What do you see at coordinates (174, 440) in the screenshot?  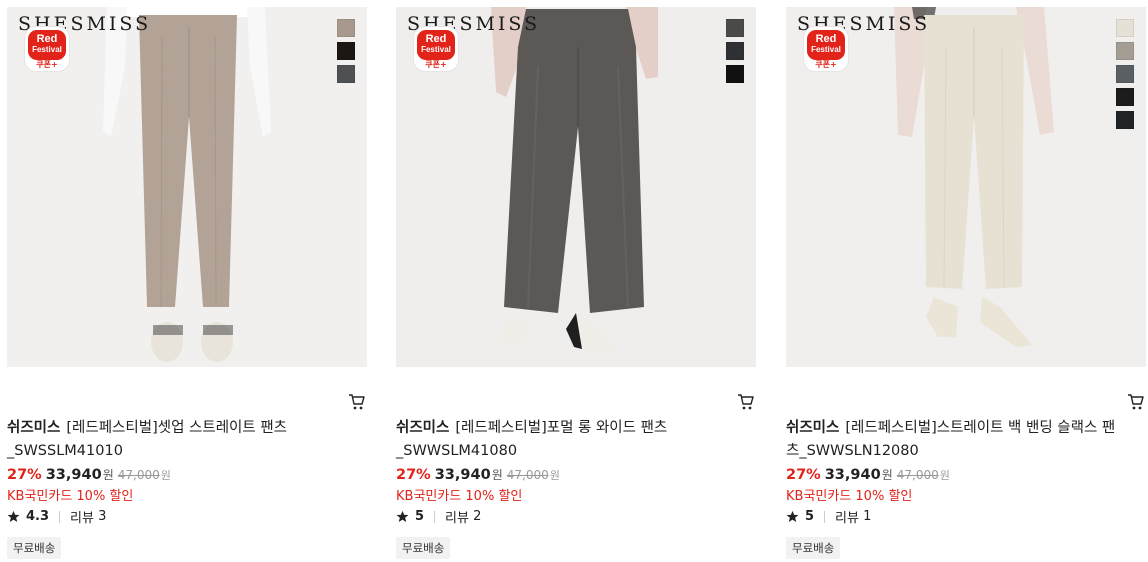 I see `product-title: 쉬즈미스 [레드페스티벌]셋업 스트레이트 팬츠_SWSSLM41010` at bounding box center [174, 440].